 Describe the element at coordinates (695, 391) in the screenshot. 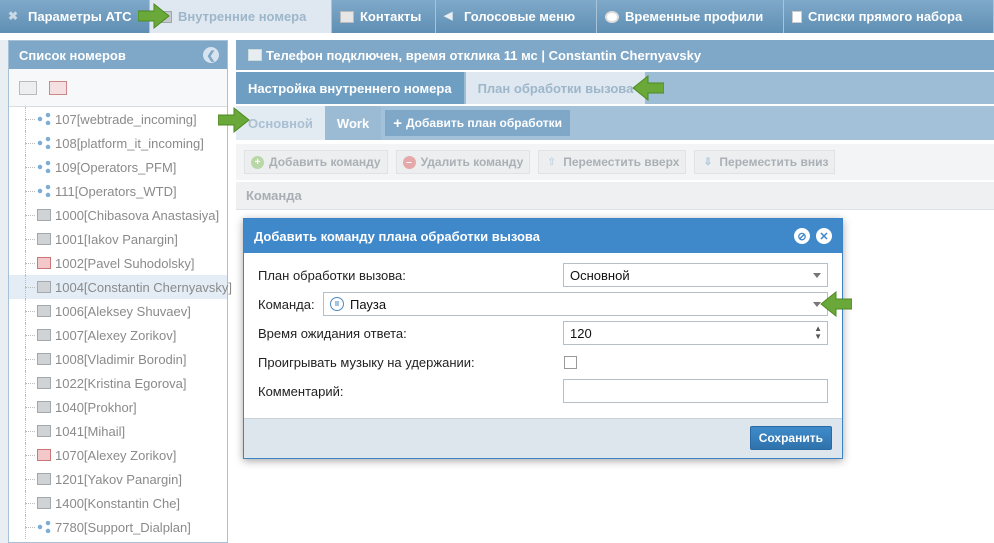

I see `comment-input` at that location.